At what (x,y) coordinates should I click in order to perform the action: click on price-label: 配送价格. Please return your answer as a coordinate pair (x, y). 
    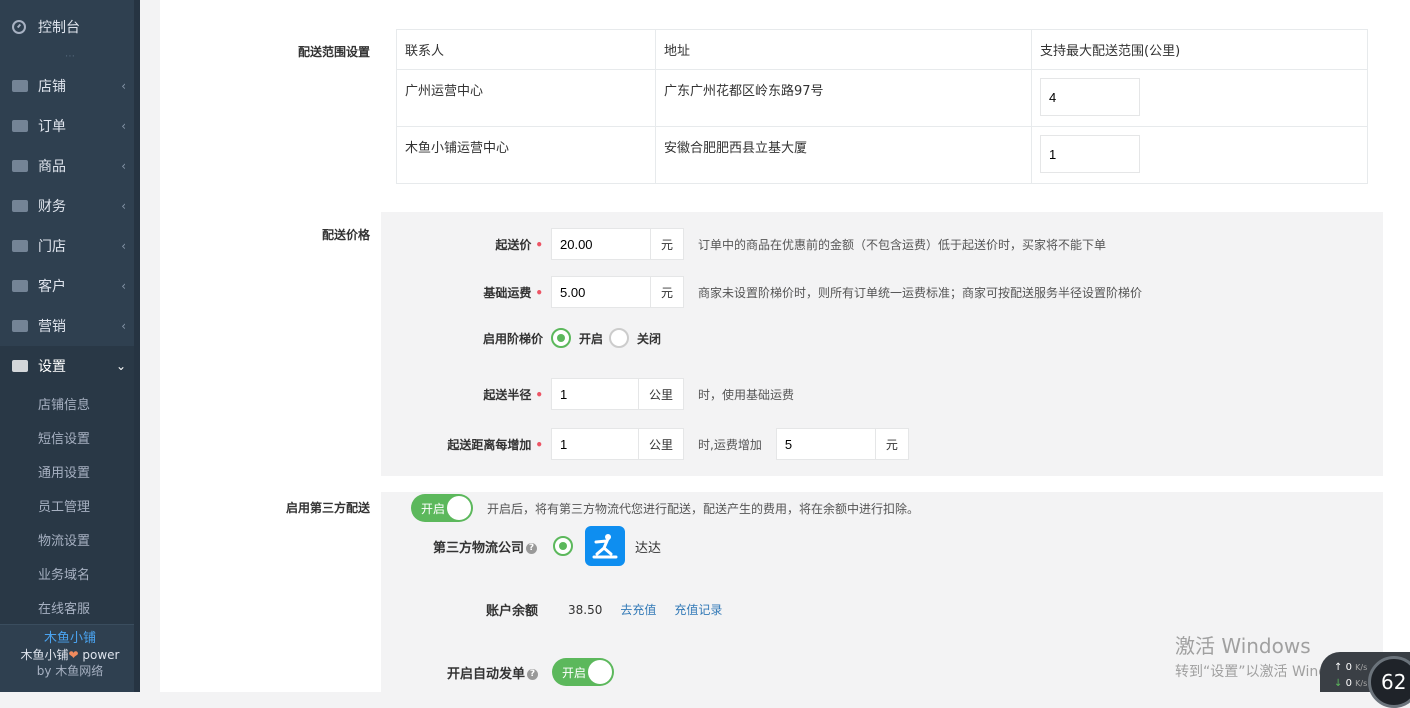
    Looking at the image, I should click on (345, 235).